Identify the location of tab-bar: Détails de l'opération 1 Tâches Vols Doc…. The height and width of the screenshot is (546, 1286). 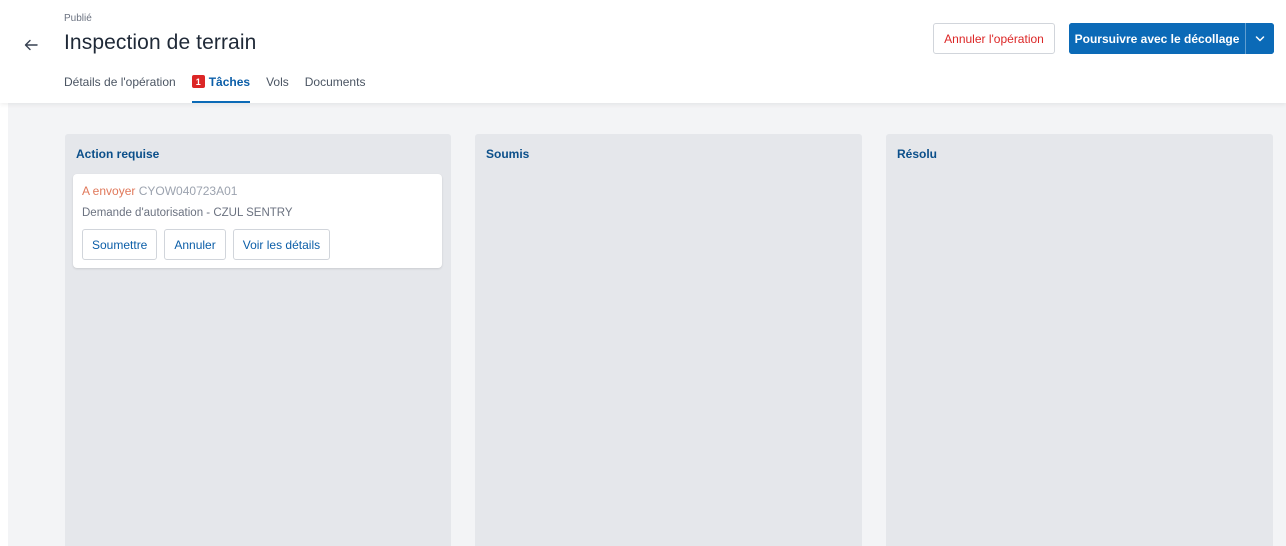
(222, 89).